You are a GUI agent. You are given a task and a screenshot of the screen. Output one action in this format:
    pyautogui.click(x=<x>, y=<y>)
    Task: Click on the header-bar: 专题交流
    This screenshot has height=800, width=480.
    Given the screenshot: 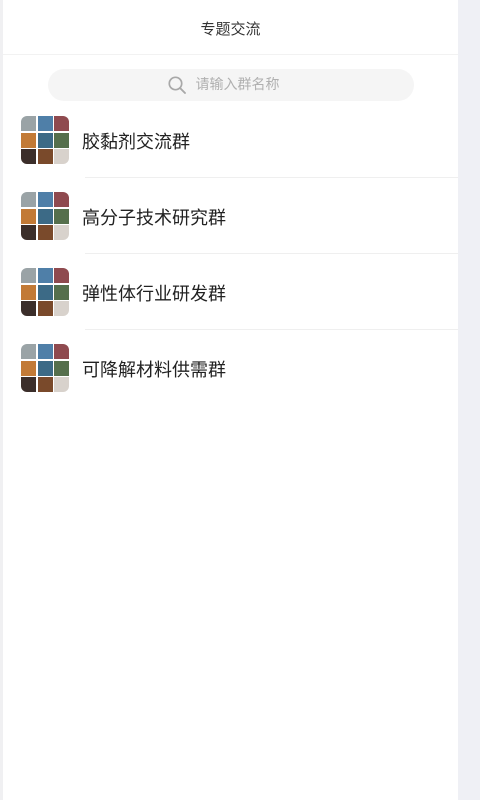 What is the action you would take?
    pyautogui.click(x=230, y=27)
    